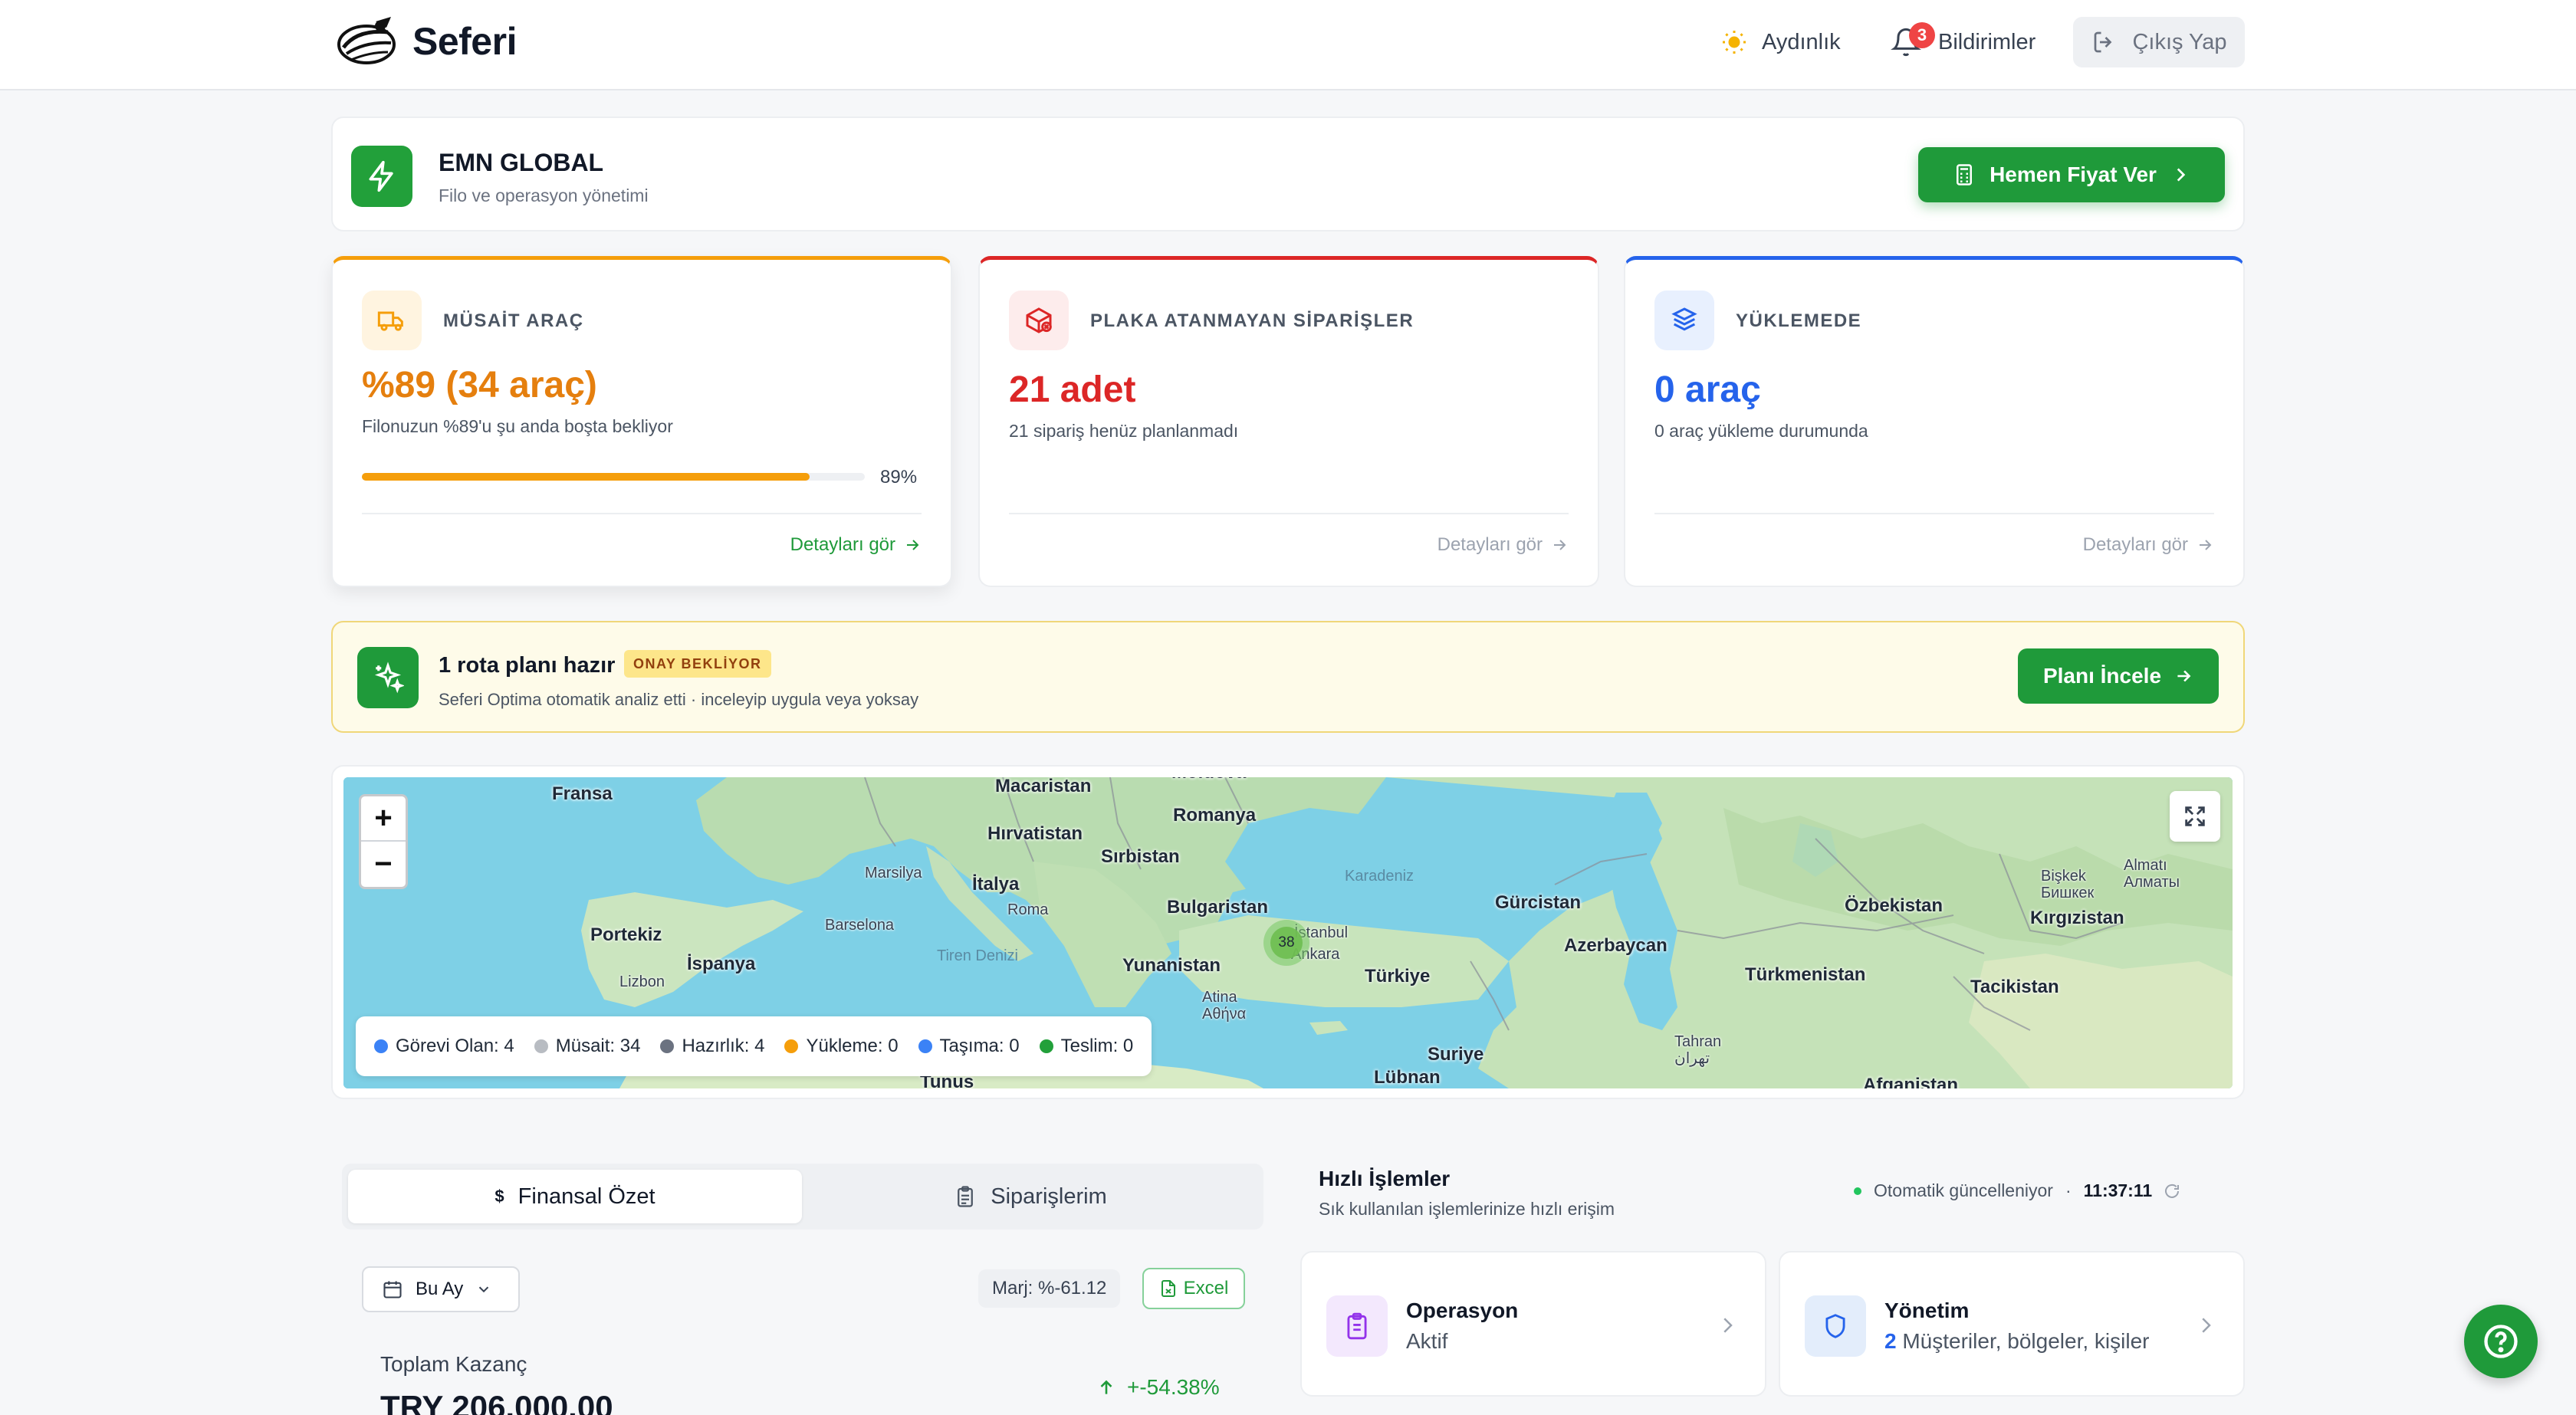 The height and width of the screenshot is (1415, 2576). I want to click on logout-icon, so click(2103, 42).